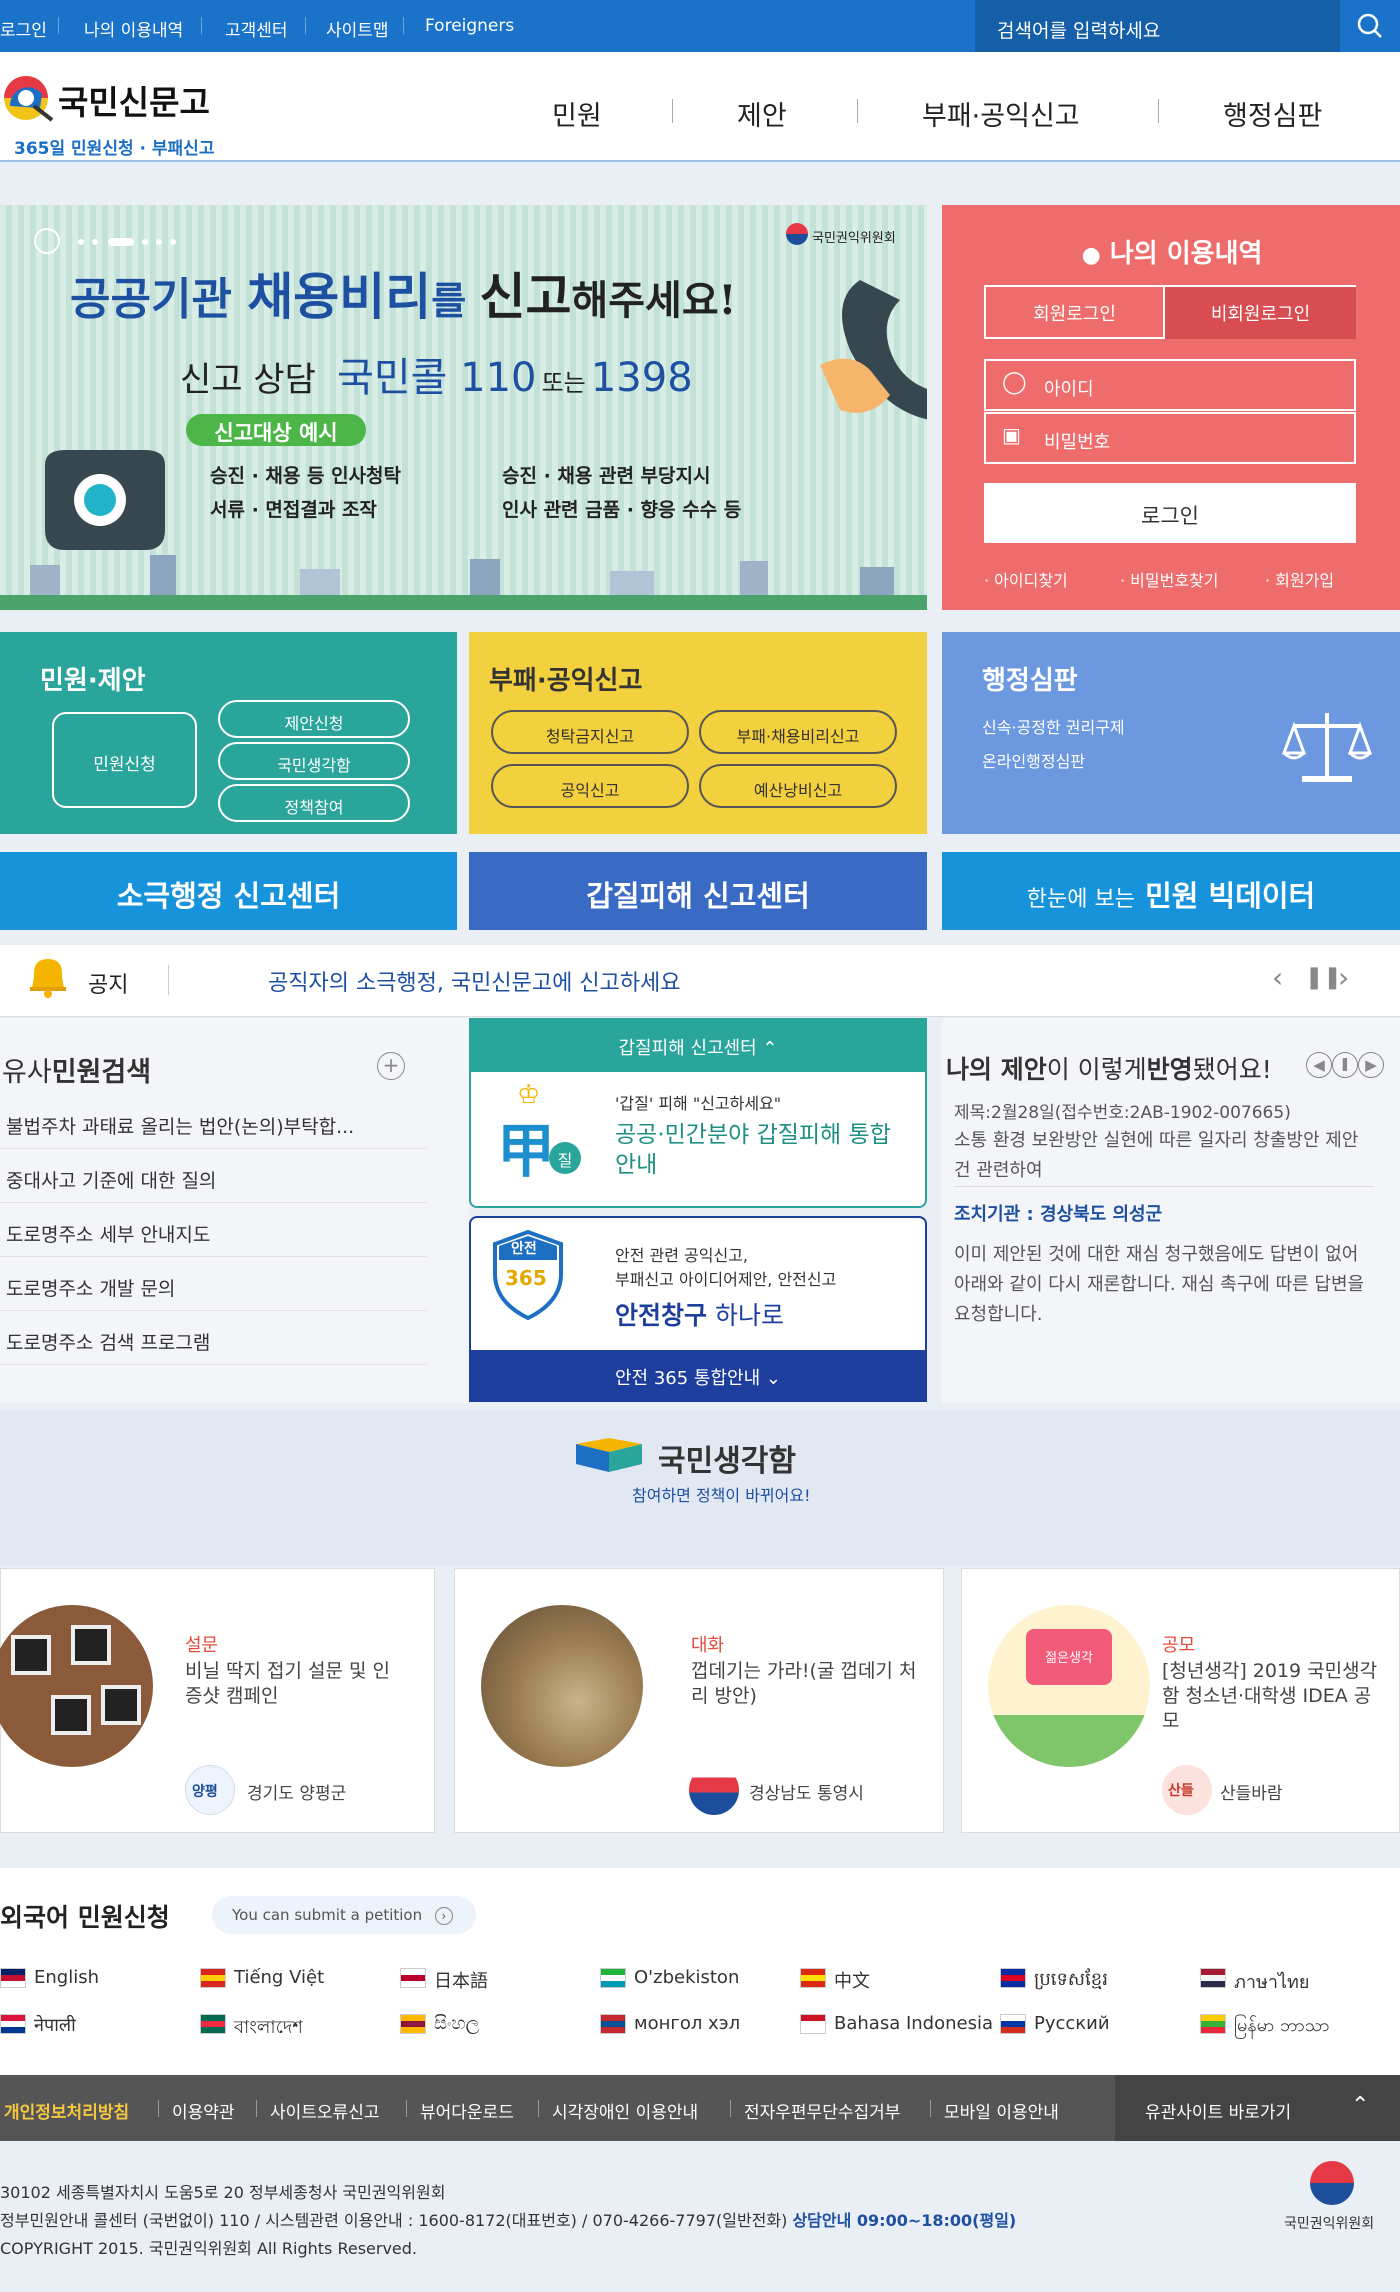 The width and height of the screenshot is (1400, 2292). I want to click on login-title: ● 나의 이용내역, so click(1172, 254).